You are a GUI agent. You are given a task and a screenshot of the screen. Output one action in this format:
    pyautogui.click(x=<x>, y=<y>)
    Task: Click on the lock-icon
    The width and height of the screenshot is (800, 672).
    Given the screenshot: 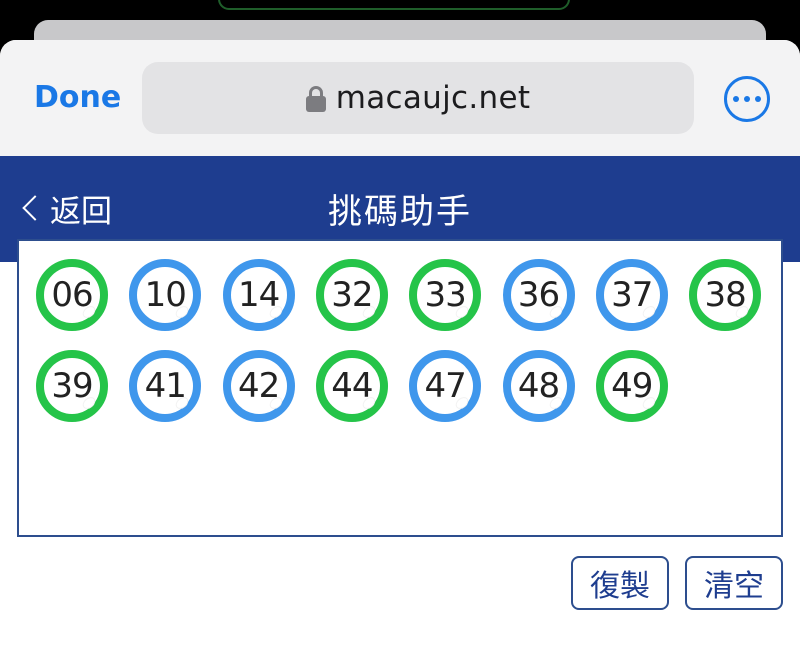 What is the action you would take?
    pyautogui.click(x=315, y=99)
    